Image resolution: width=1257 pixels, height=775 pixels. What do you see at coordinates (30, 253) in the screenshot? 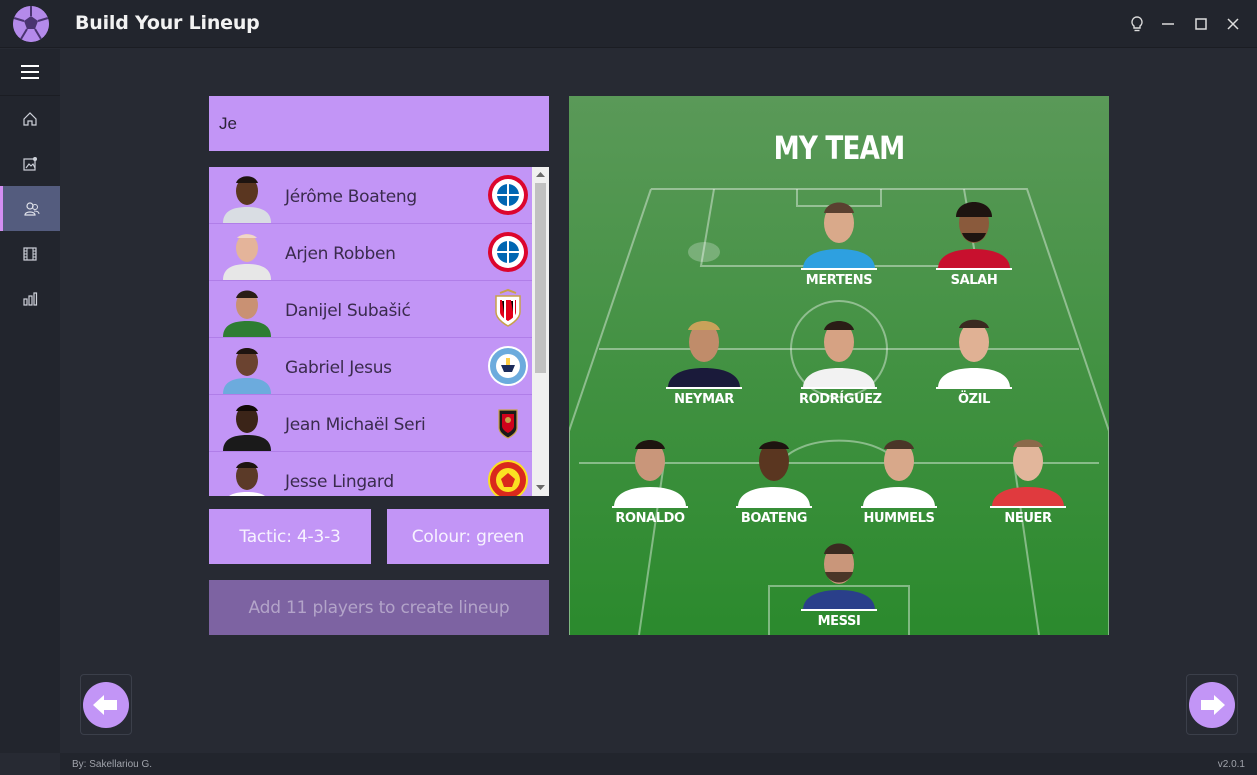
I see `film-icon` at bounding box center [30, 253].